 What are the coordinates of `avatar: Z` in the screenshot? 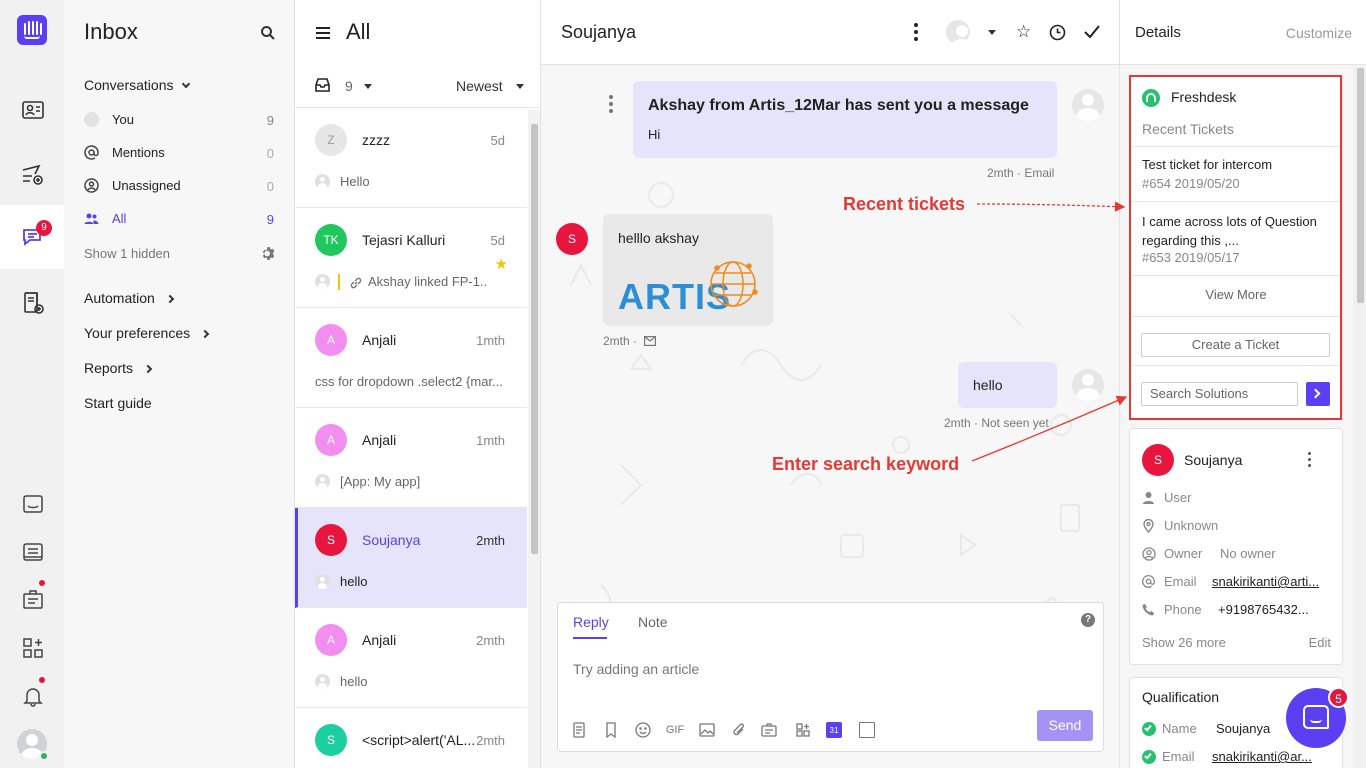 It's located at (331, 140).